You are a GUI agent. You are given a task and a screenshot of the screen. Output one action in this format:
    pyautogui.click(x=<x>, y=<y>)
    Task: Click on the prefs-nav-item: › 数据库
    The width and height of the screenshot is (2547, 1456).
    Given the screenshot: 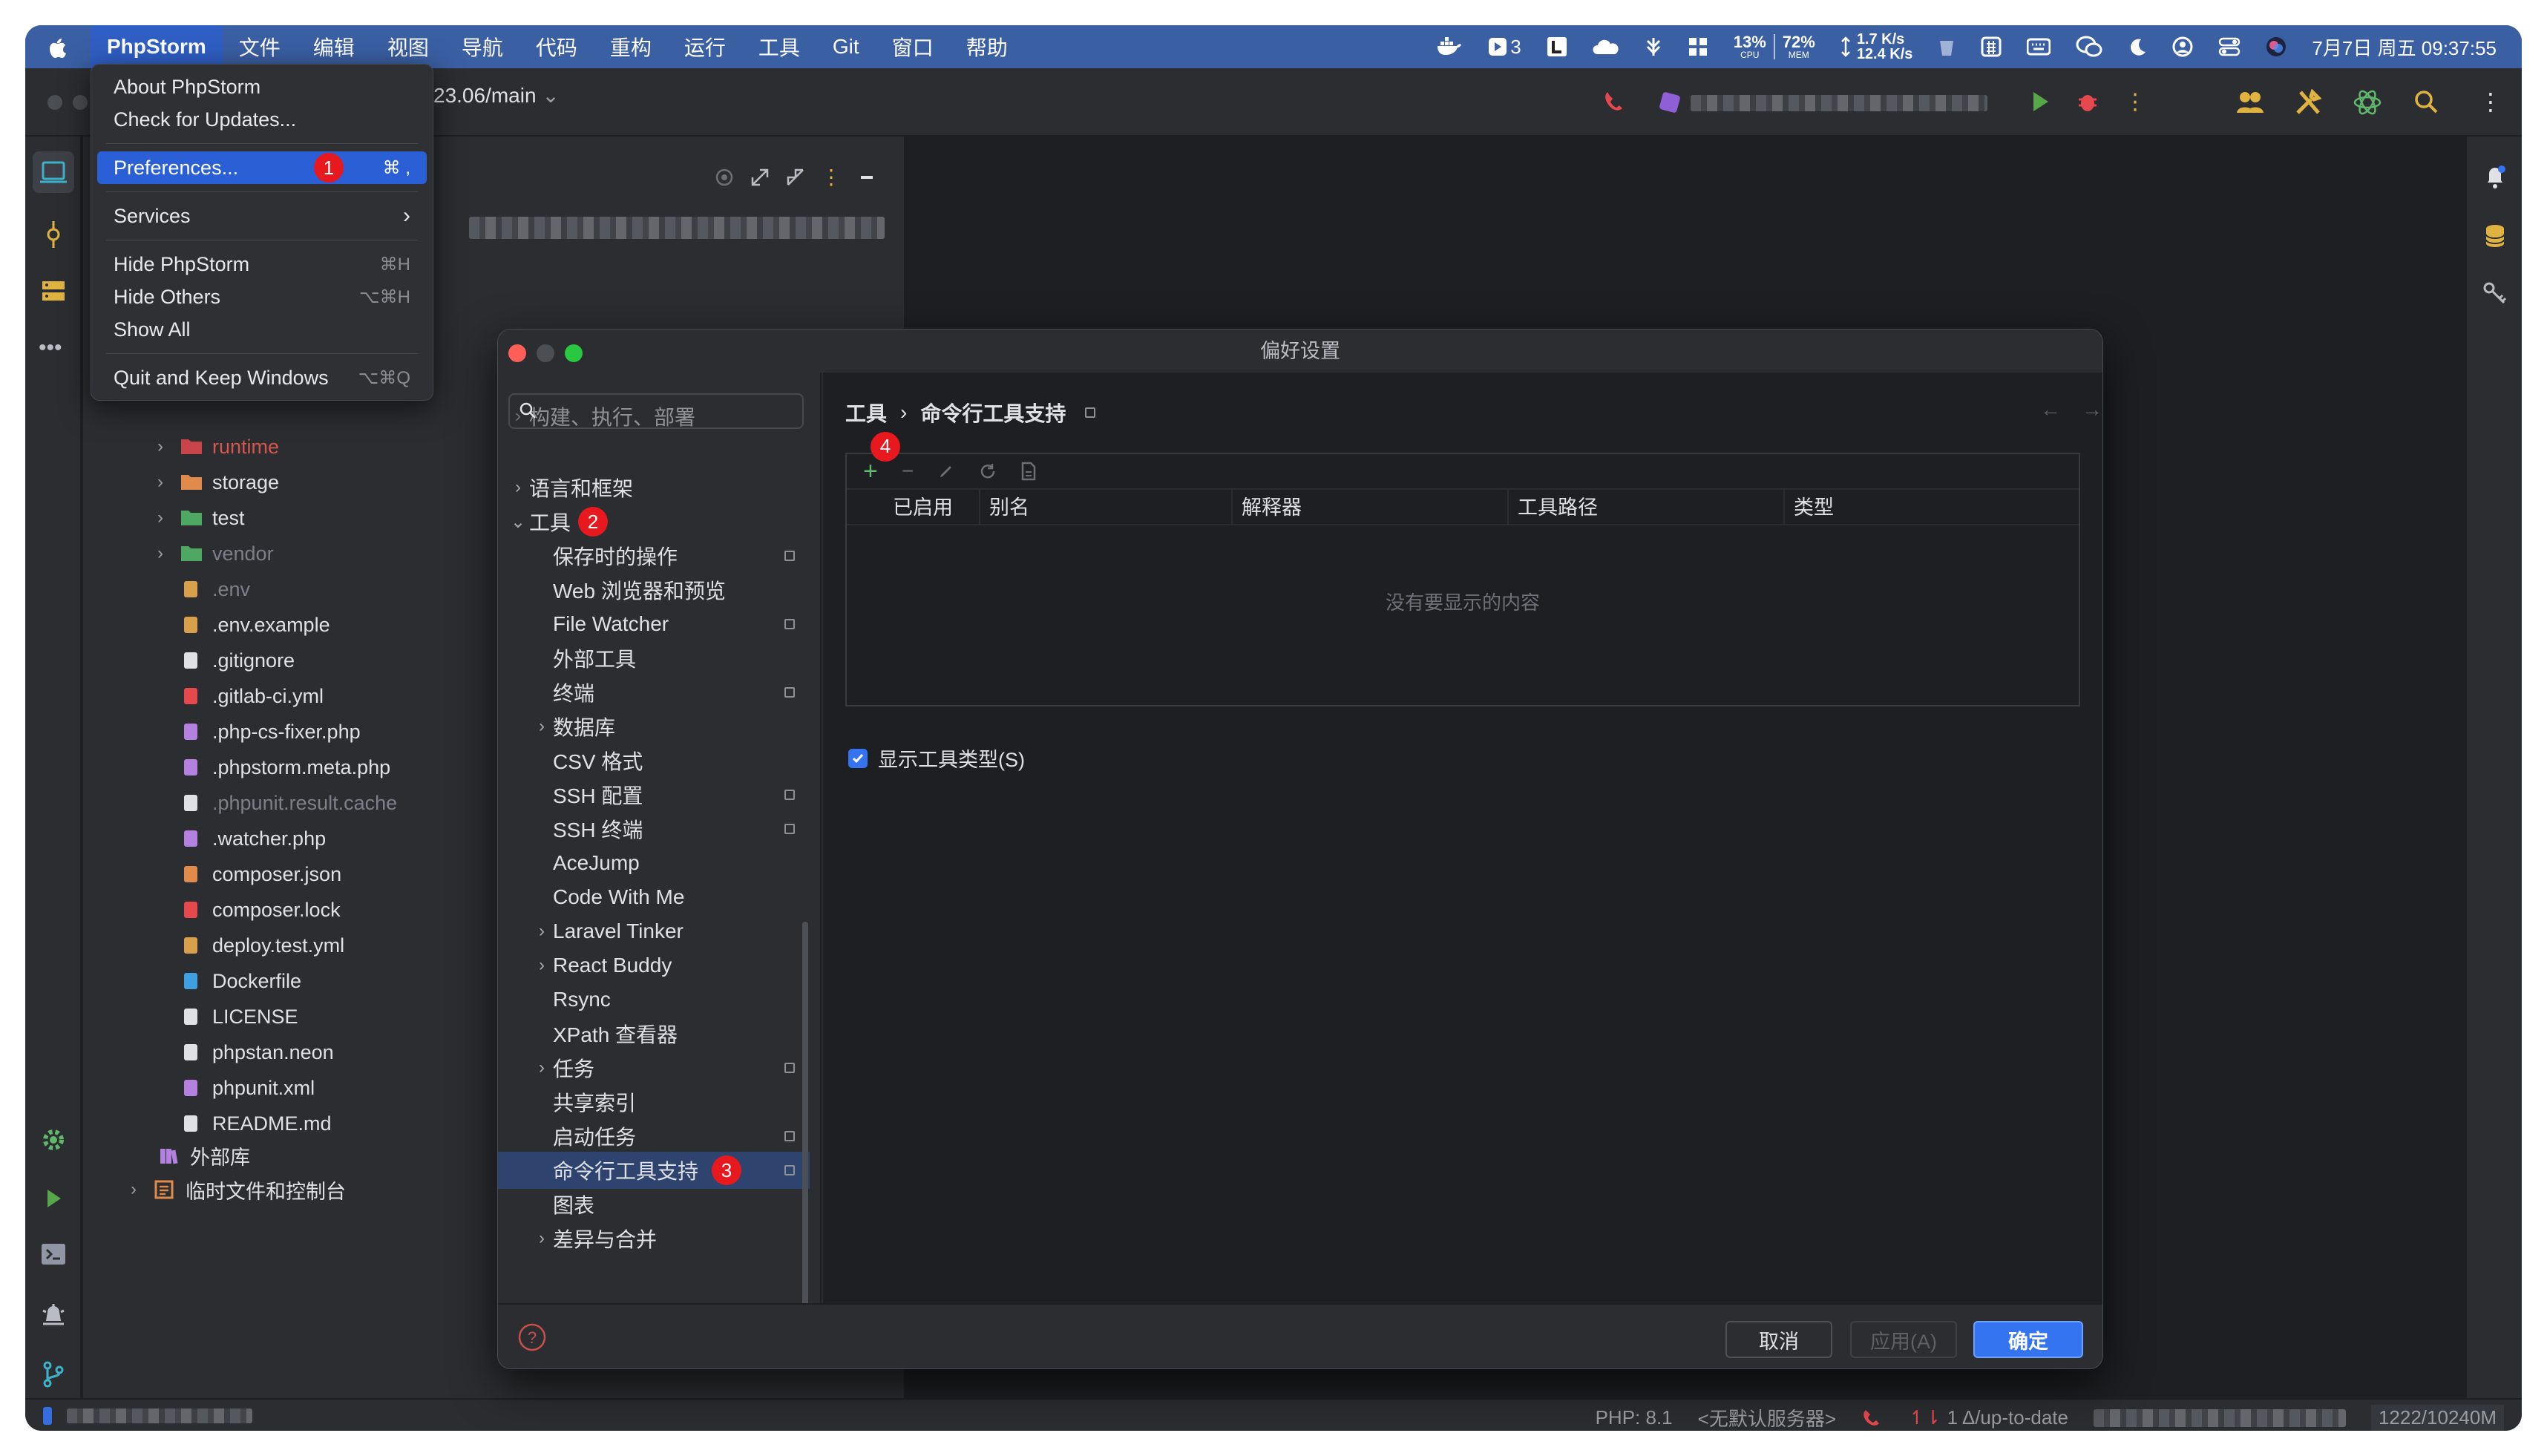 What is the action you would take?
    pyautogui.click(x=654, y=727)
    